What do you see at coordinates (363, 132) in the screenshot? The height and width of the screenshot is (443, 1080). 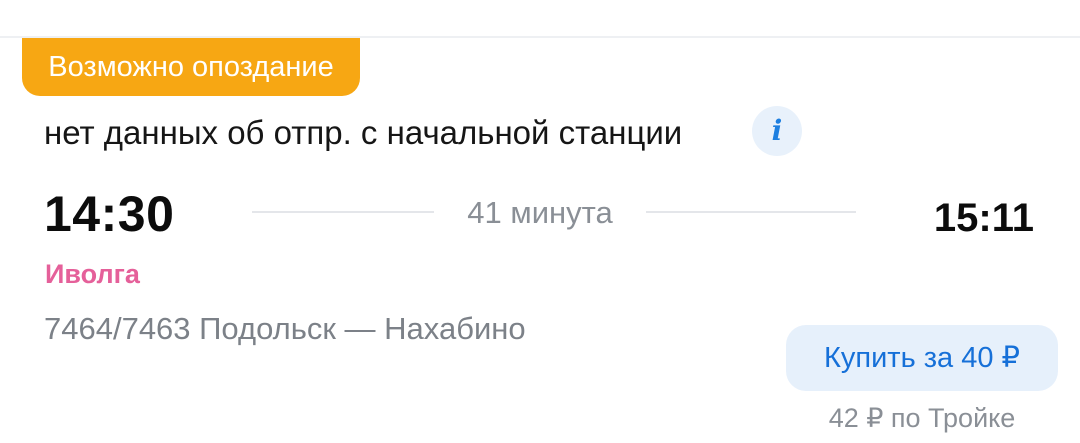 I see `departure-note: нет данных об отпр. с начальной станции` at bounding box center [363, 132].